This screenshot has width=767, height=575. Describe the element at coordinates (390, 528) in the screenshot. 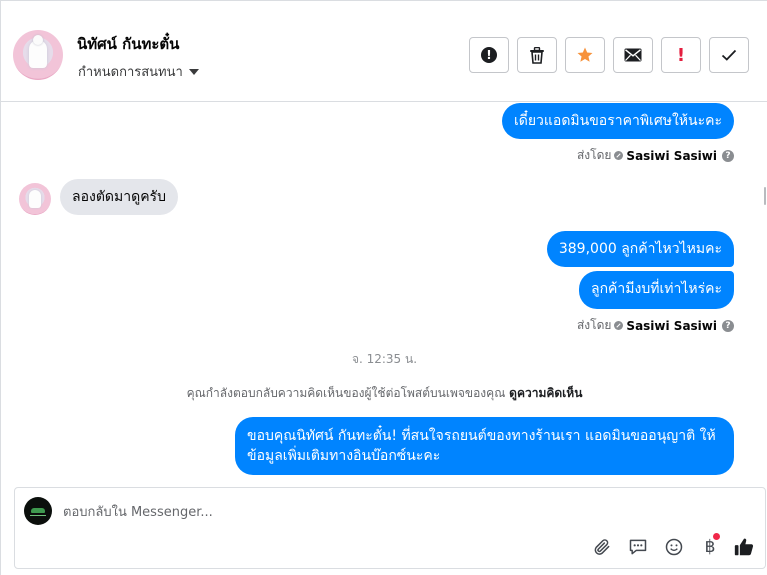

I see `reply-composer: ฿` at that location.